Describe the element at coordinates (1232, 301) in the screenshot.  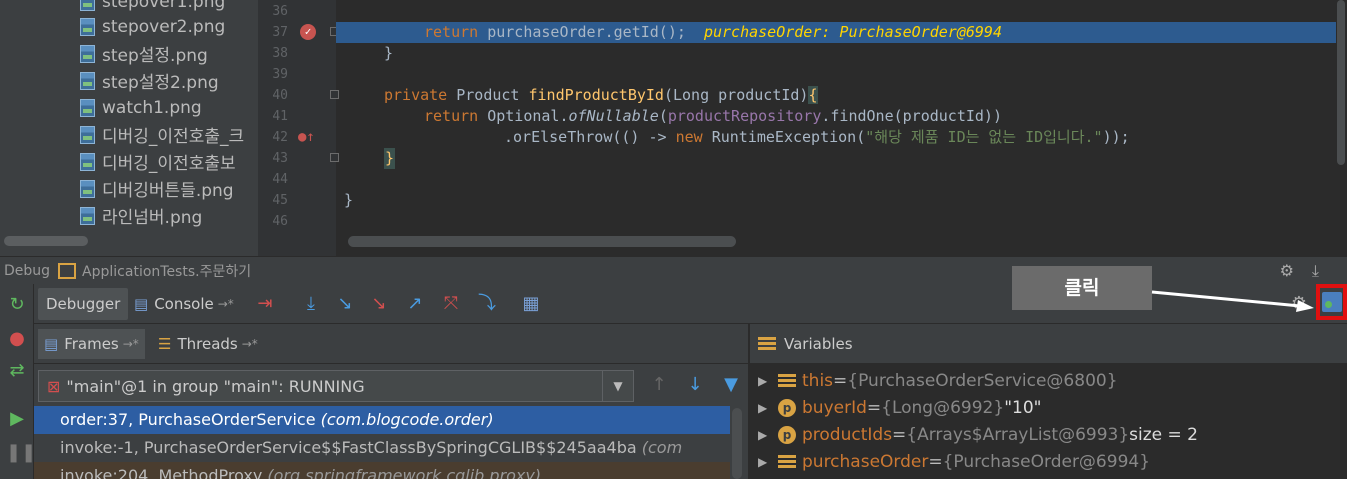
I see `annotation-arrow` at that location.